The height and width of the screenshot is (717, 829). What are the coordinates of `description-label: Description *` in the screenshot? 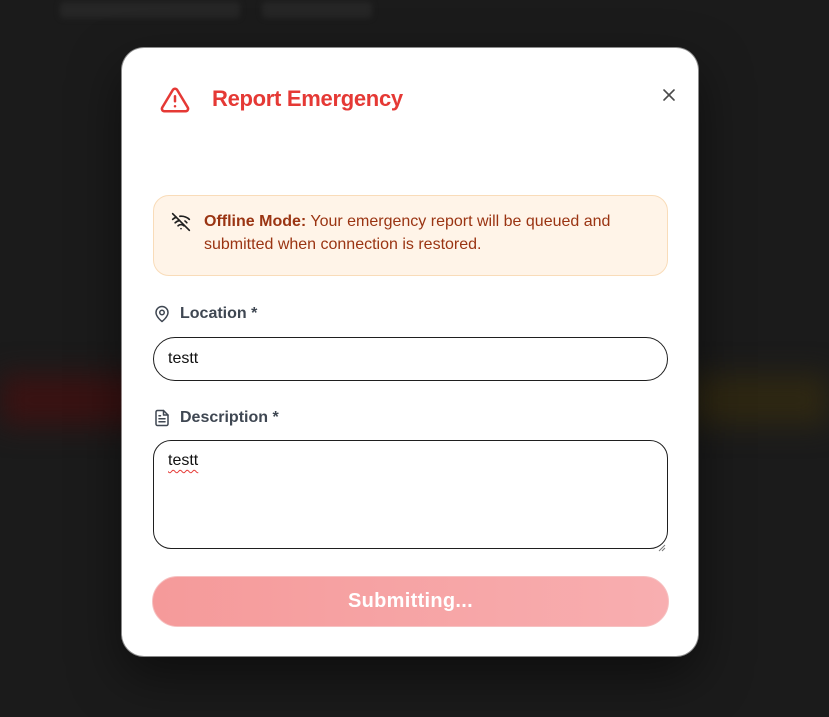 It's located at (216, 418).